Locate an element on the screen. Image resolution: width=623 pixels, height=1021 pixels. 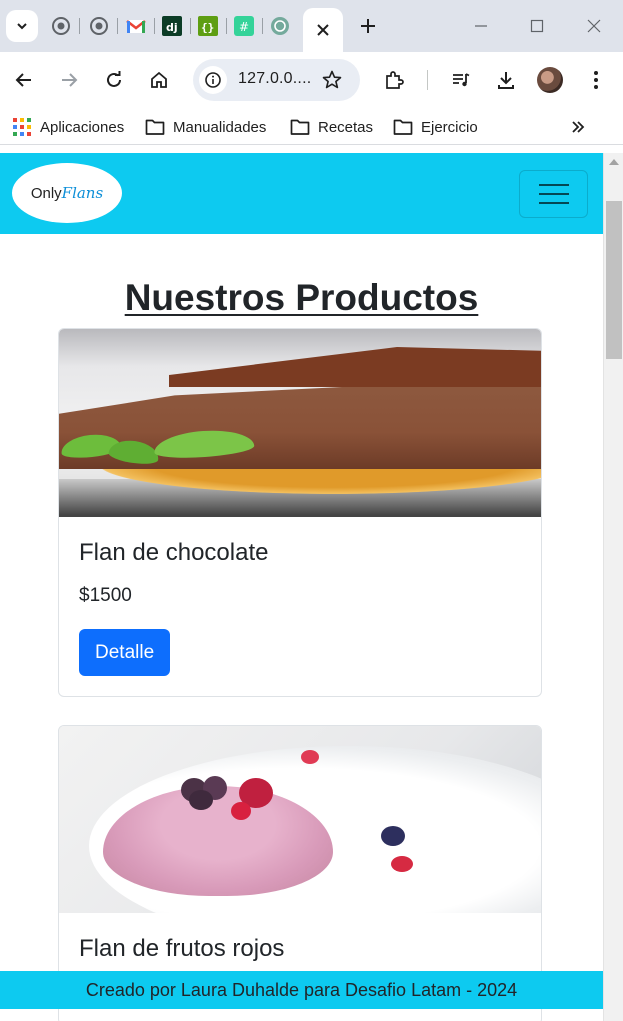
browser-tab-strip: dj {} # is located at coordinates (311, 26).